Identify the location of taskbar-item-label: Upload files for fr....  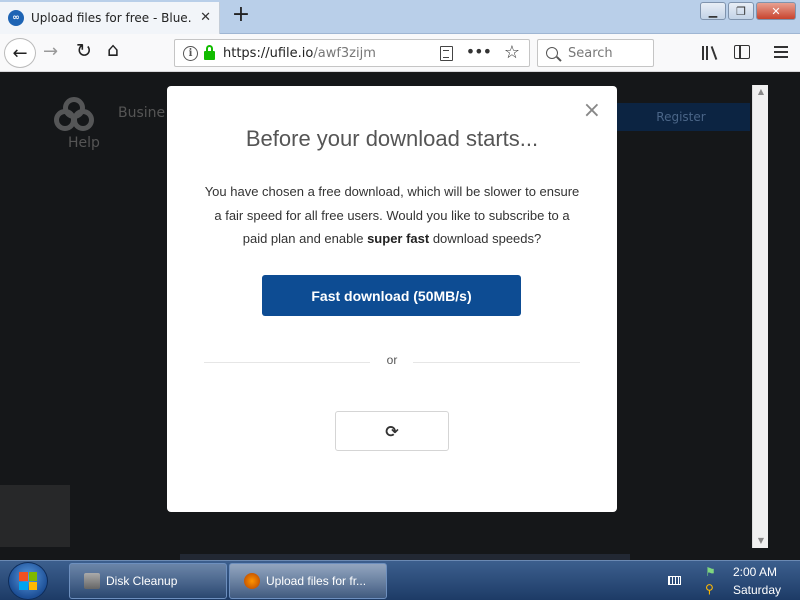
(316, 581).